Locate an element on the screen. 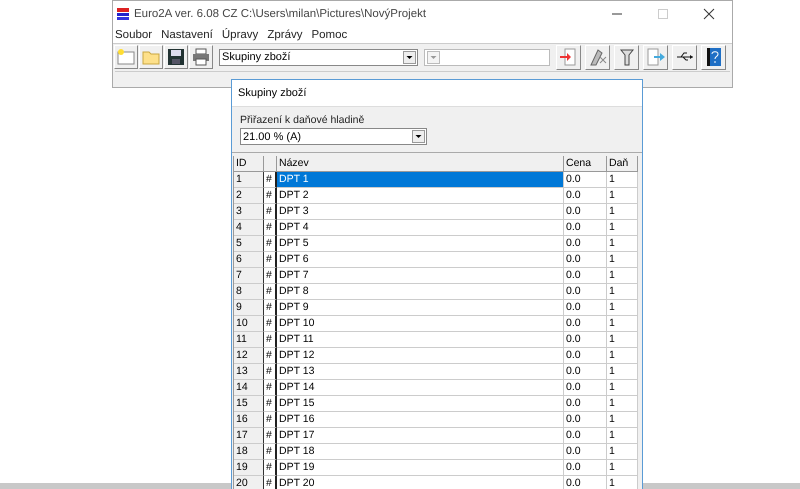 The image size is (800, 489). row-header: 2 is located at coordinates (249, 196).